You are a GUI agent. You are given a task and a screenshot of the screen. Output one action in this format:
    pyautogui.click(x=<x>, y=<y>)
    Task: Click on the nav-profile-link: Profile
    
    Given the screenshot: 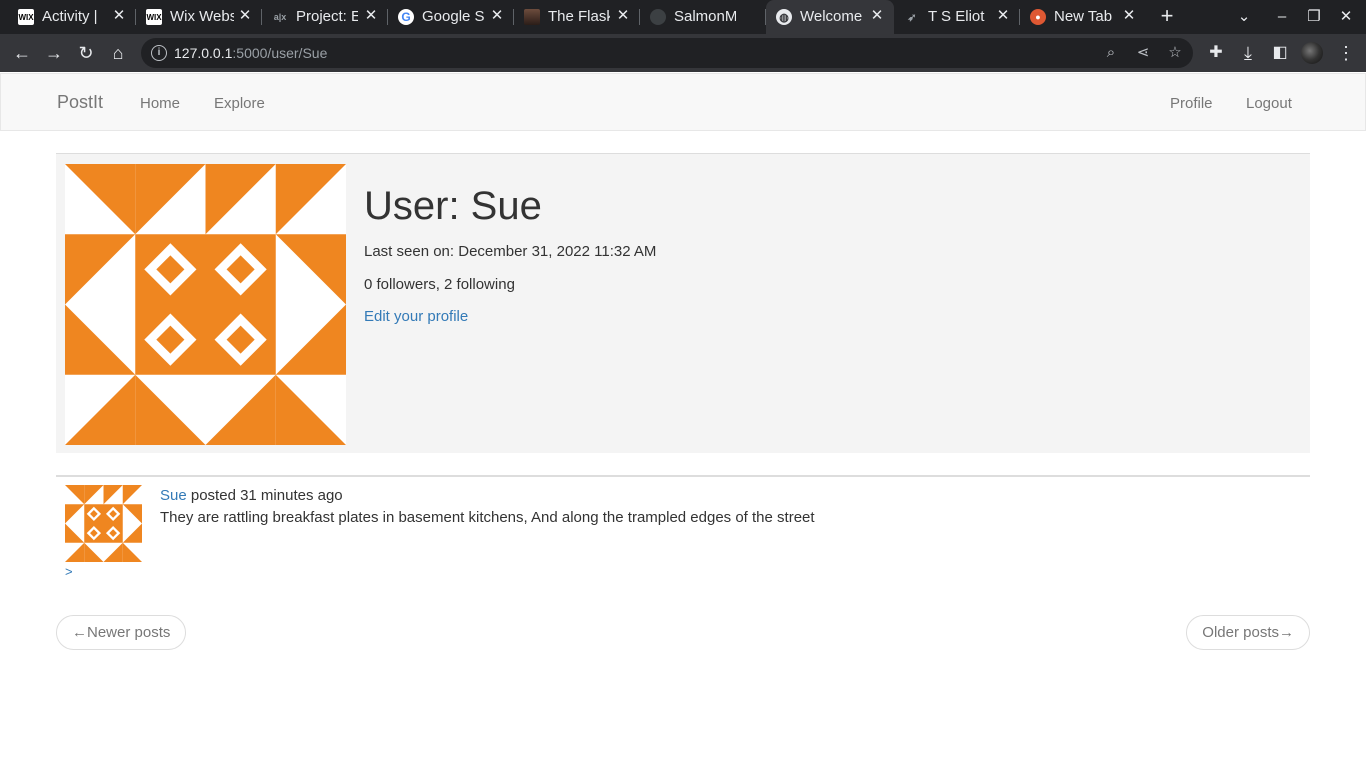 What is the action you would take?
    pyautogui.click(x=1191, y=103)
    